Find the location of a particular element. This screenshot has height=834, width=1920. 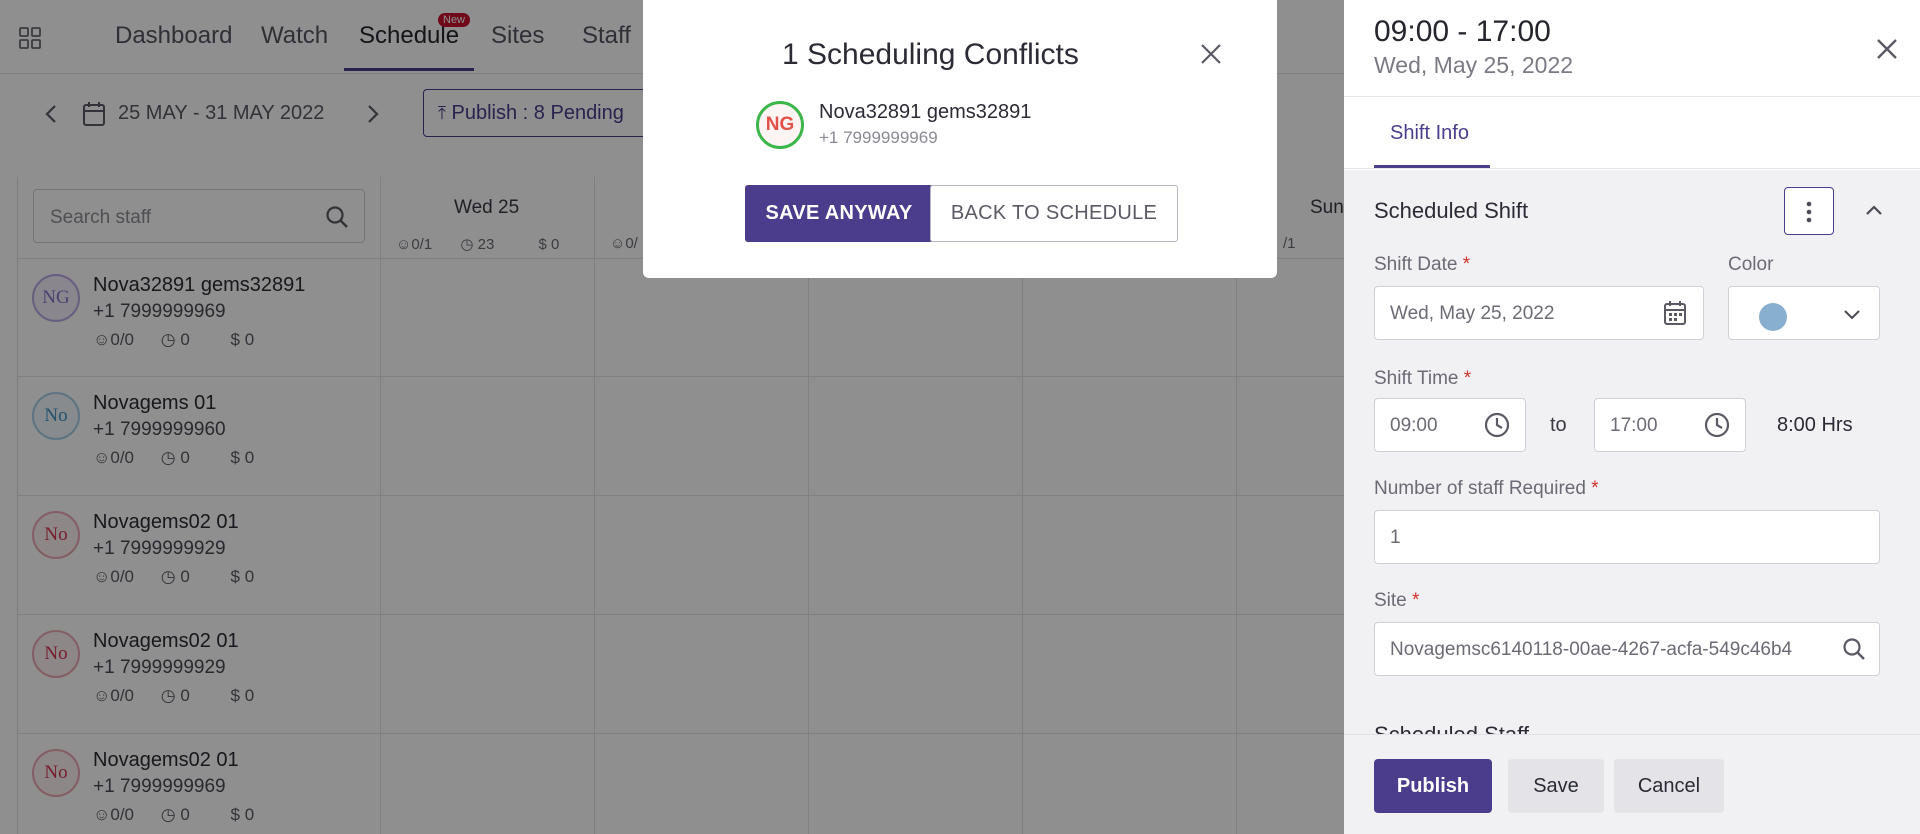

shift-time-label: Shift Time * is located at coordinates (1422, 379).